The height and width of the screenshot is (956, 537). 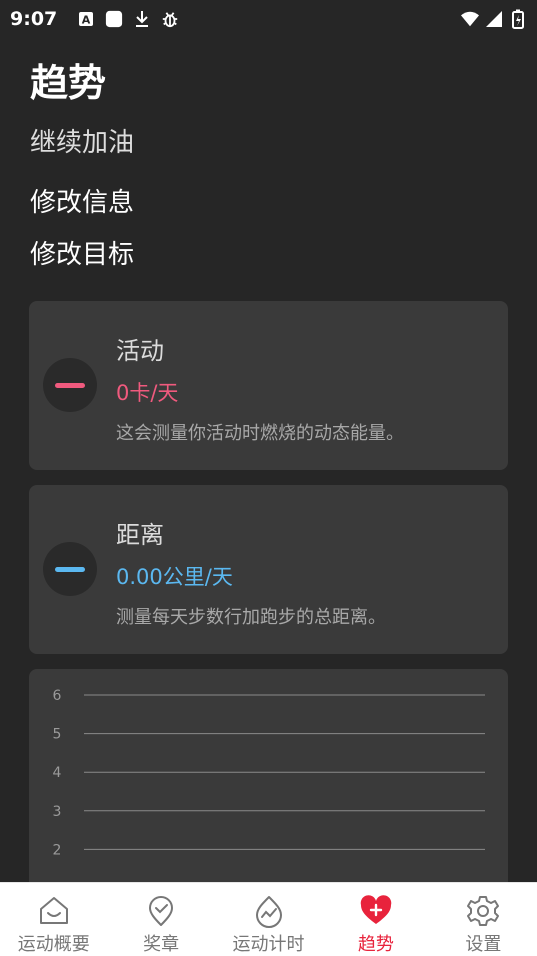 What do you see at coordinates (34, 19) in the screenshot?
I see `status-time: 9:07` at bounding box center [34, 19].